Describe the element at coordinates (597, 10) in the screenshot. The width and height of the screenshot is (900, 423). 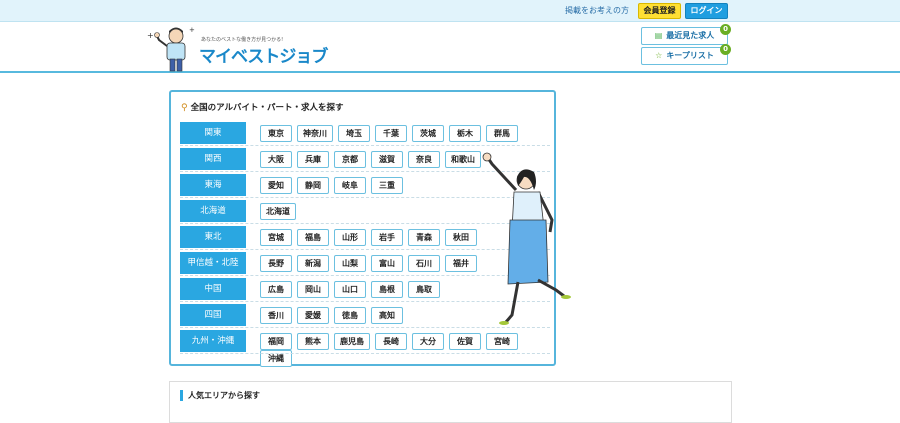
I see `advertise-link: 掲載をお考えの方` at that location.